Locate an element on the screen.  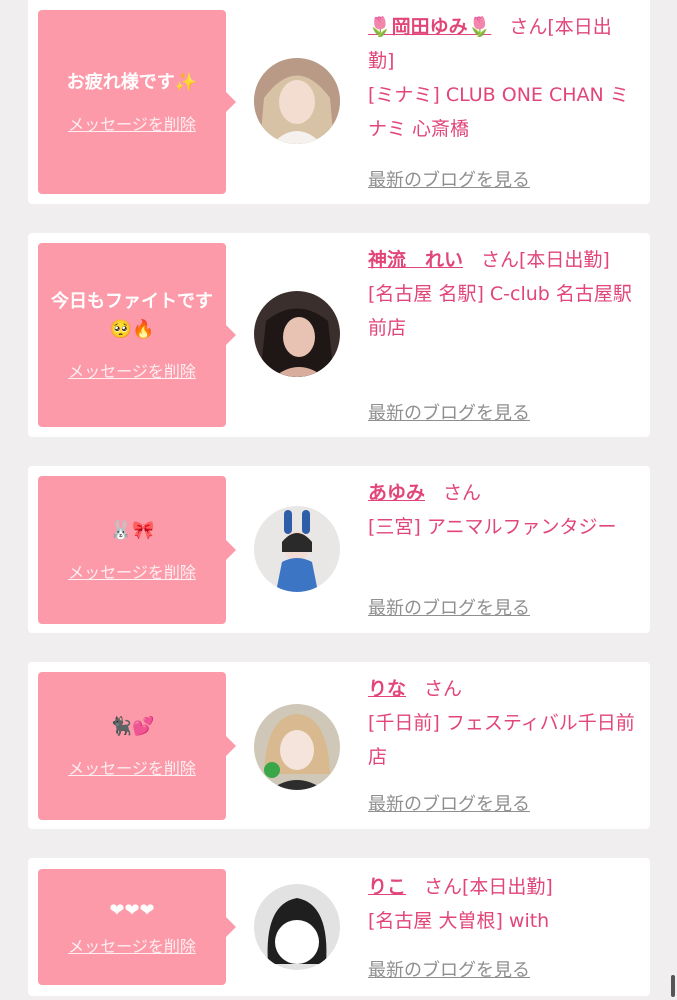
cast-name-link: りな is located at coordinates (387, 689).